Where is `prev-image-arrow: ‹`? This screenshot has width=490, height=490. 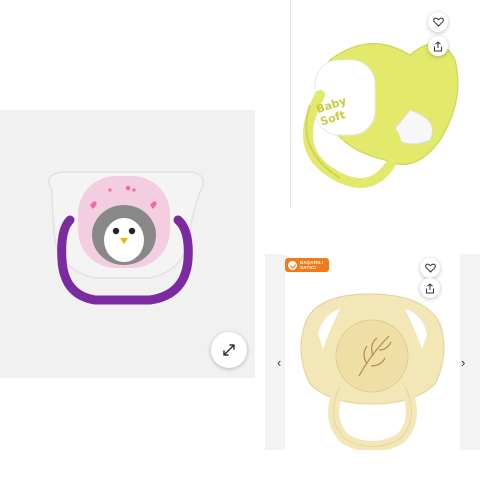 prev-image-arrow: ‹ is located at coordinates (279, 362).